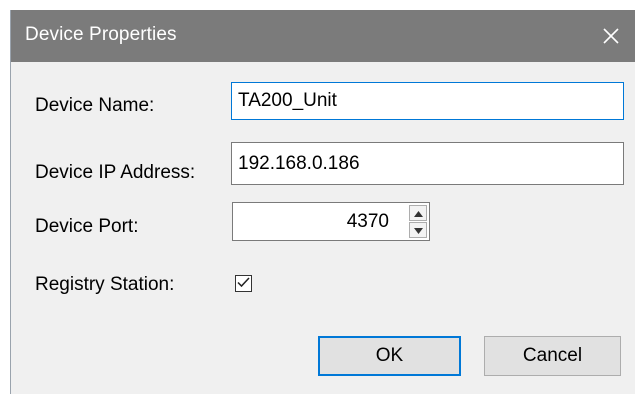 This screenshot has width=635, height=394. Describe the element at coordinates (389, 356) in the screenshot. I see `ok-button: OK` at that location.